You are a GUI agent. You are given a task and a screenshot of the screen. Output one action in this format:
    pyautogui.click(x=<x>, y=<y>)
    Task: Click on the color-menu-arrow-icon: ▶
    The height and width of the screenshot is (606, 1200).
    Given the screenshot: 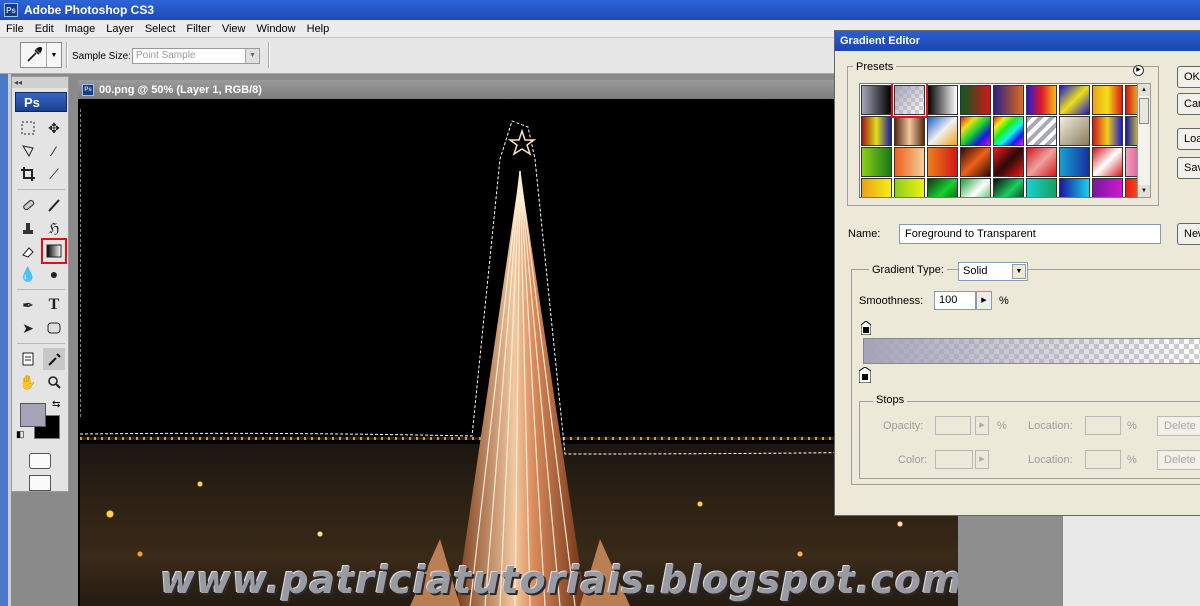 What is the action you would take?
    pyautogui.click(x=982, y=459)
    